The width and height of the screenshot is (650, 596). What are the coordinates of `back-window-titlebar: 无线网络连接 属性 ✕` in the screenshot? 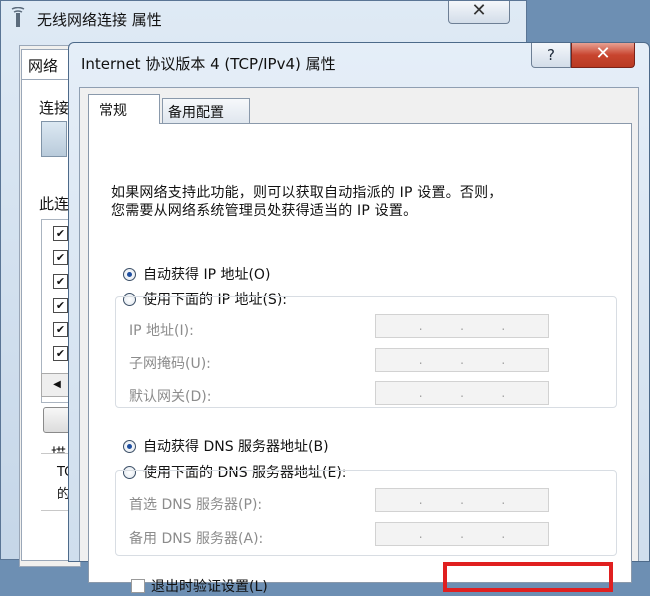 It's located at (263, 19).